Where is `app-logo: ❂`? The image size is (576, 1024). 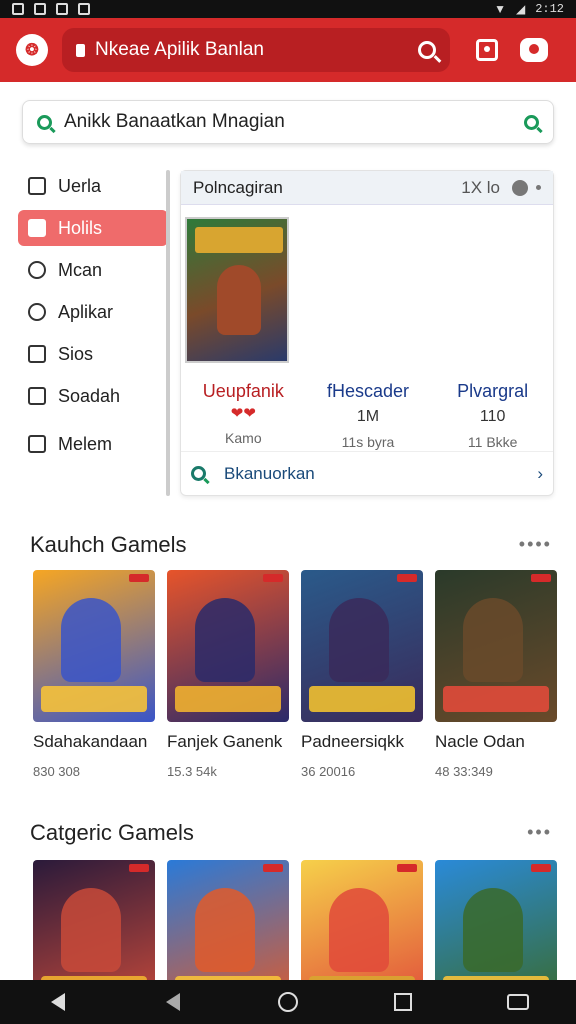 app-logo: ❂ is located at coordinates (32, 50).